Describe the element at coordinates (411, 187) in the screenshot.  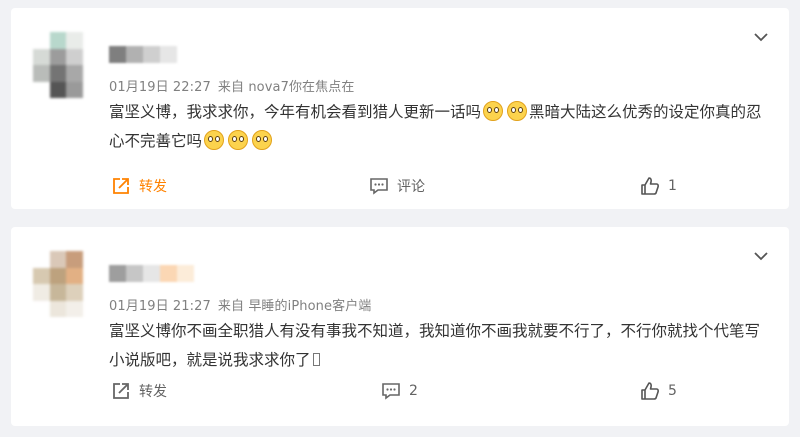
I see `comment-label: 评论` at that location.